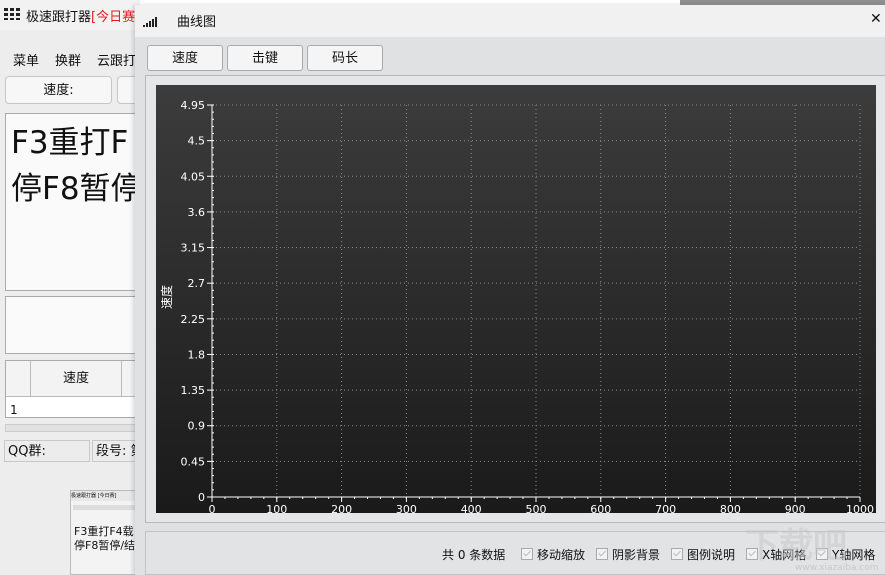  Describe the element at coordinates (12, 14) in the screenshot. I see `app-grid-icon` at that location.